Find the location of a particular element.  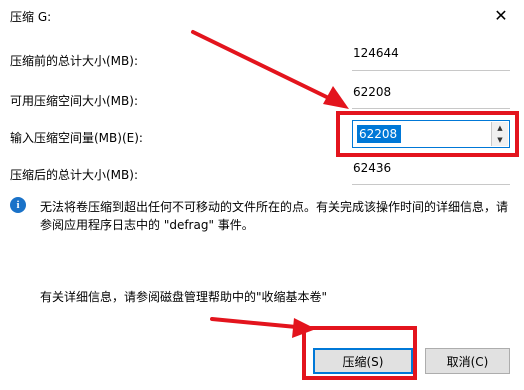

arrow-to-shrink is located at coordinates (259, 323).